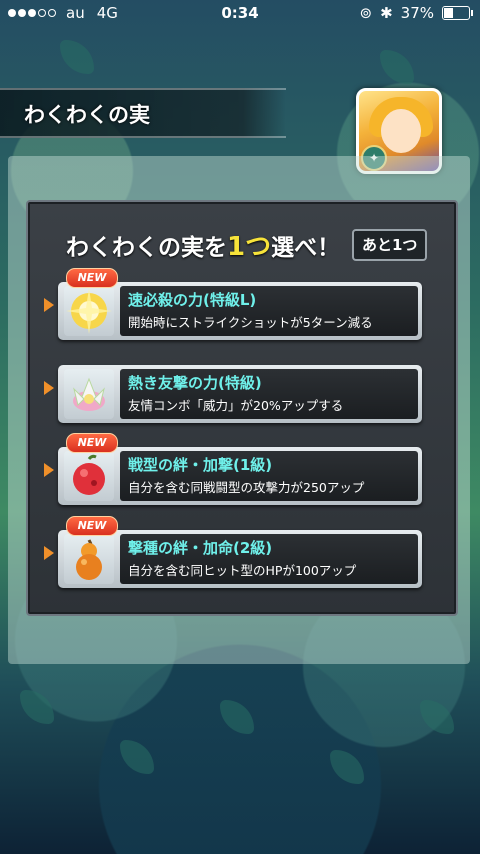 The width and height of the screenshot is (480, 854). I want to click on golden-sparkle-orb-icon, so click(89, 311).